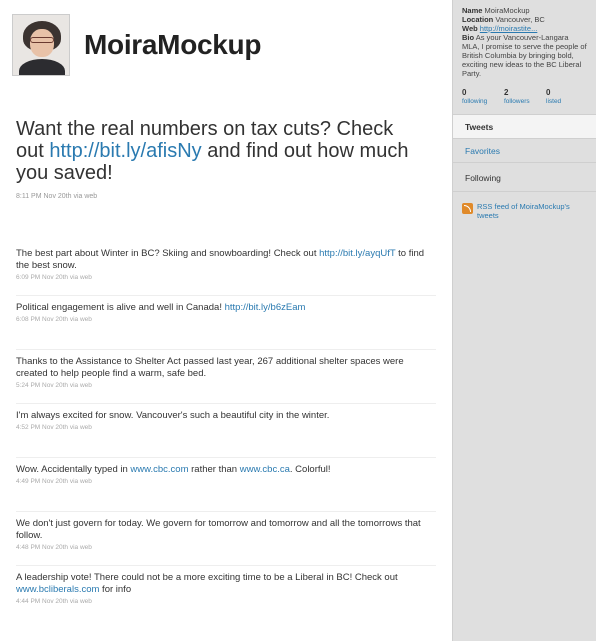  Describe the element at coordinates (226, 385) in the screenshot. I see `tweet-meta: 5:24 PM Nov 20th via web` at that location.